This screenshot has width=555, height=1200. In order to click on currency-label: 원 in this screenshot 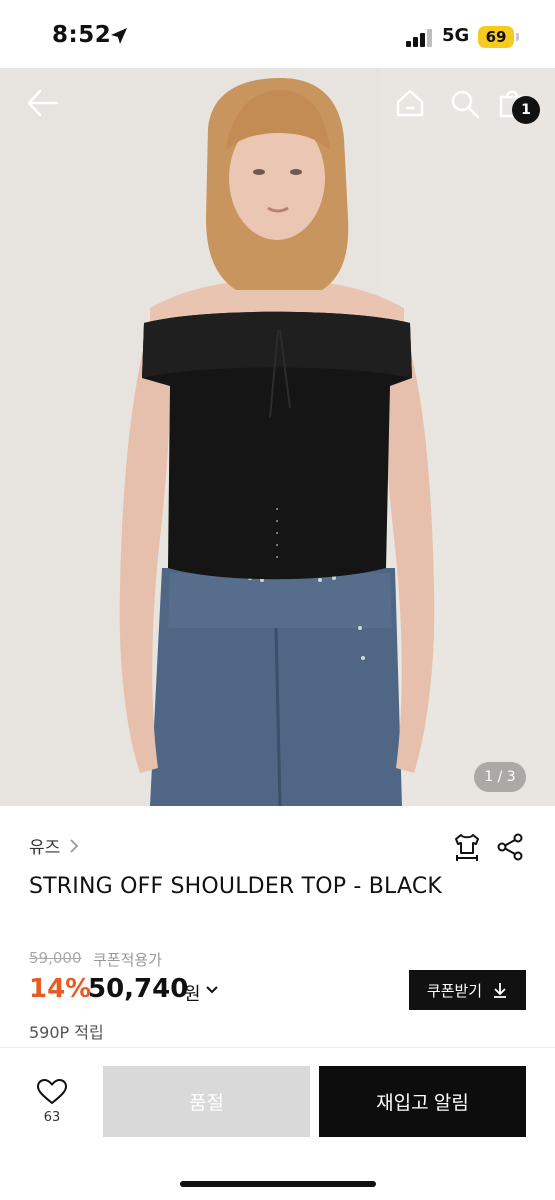, I will do `click(192, 994)`.